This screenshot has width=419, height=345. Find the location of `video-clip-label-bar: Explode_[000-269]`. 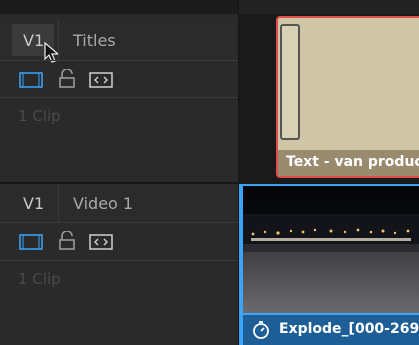

video-clip-label-bar: Explode_[000-269] is located at coordinates (331, 330).